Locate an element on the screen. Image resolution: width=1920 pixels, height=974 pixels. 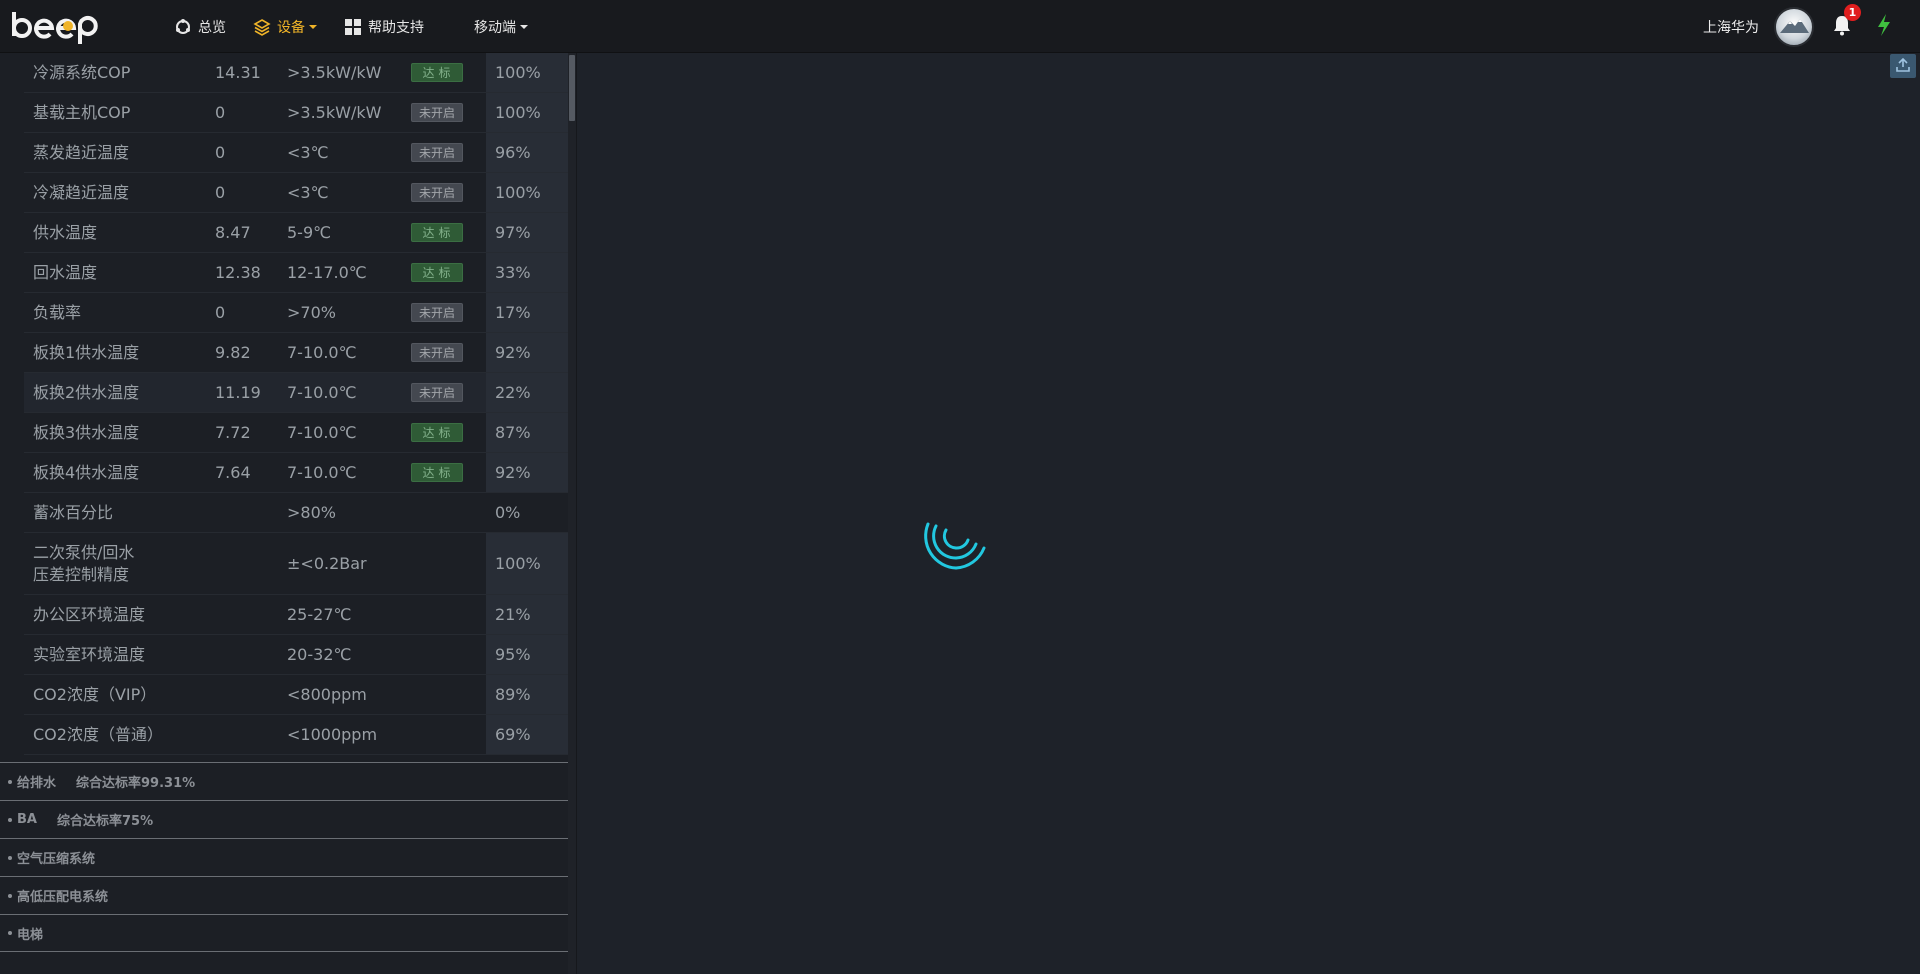
metric-rate: 69% is located at coordinates (527, 734).